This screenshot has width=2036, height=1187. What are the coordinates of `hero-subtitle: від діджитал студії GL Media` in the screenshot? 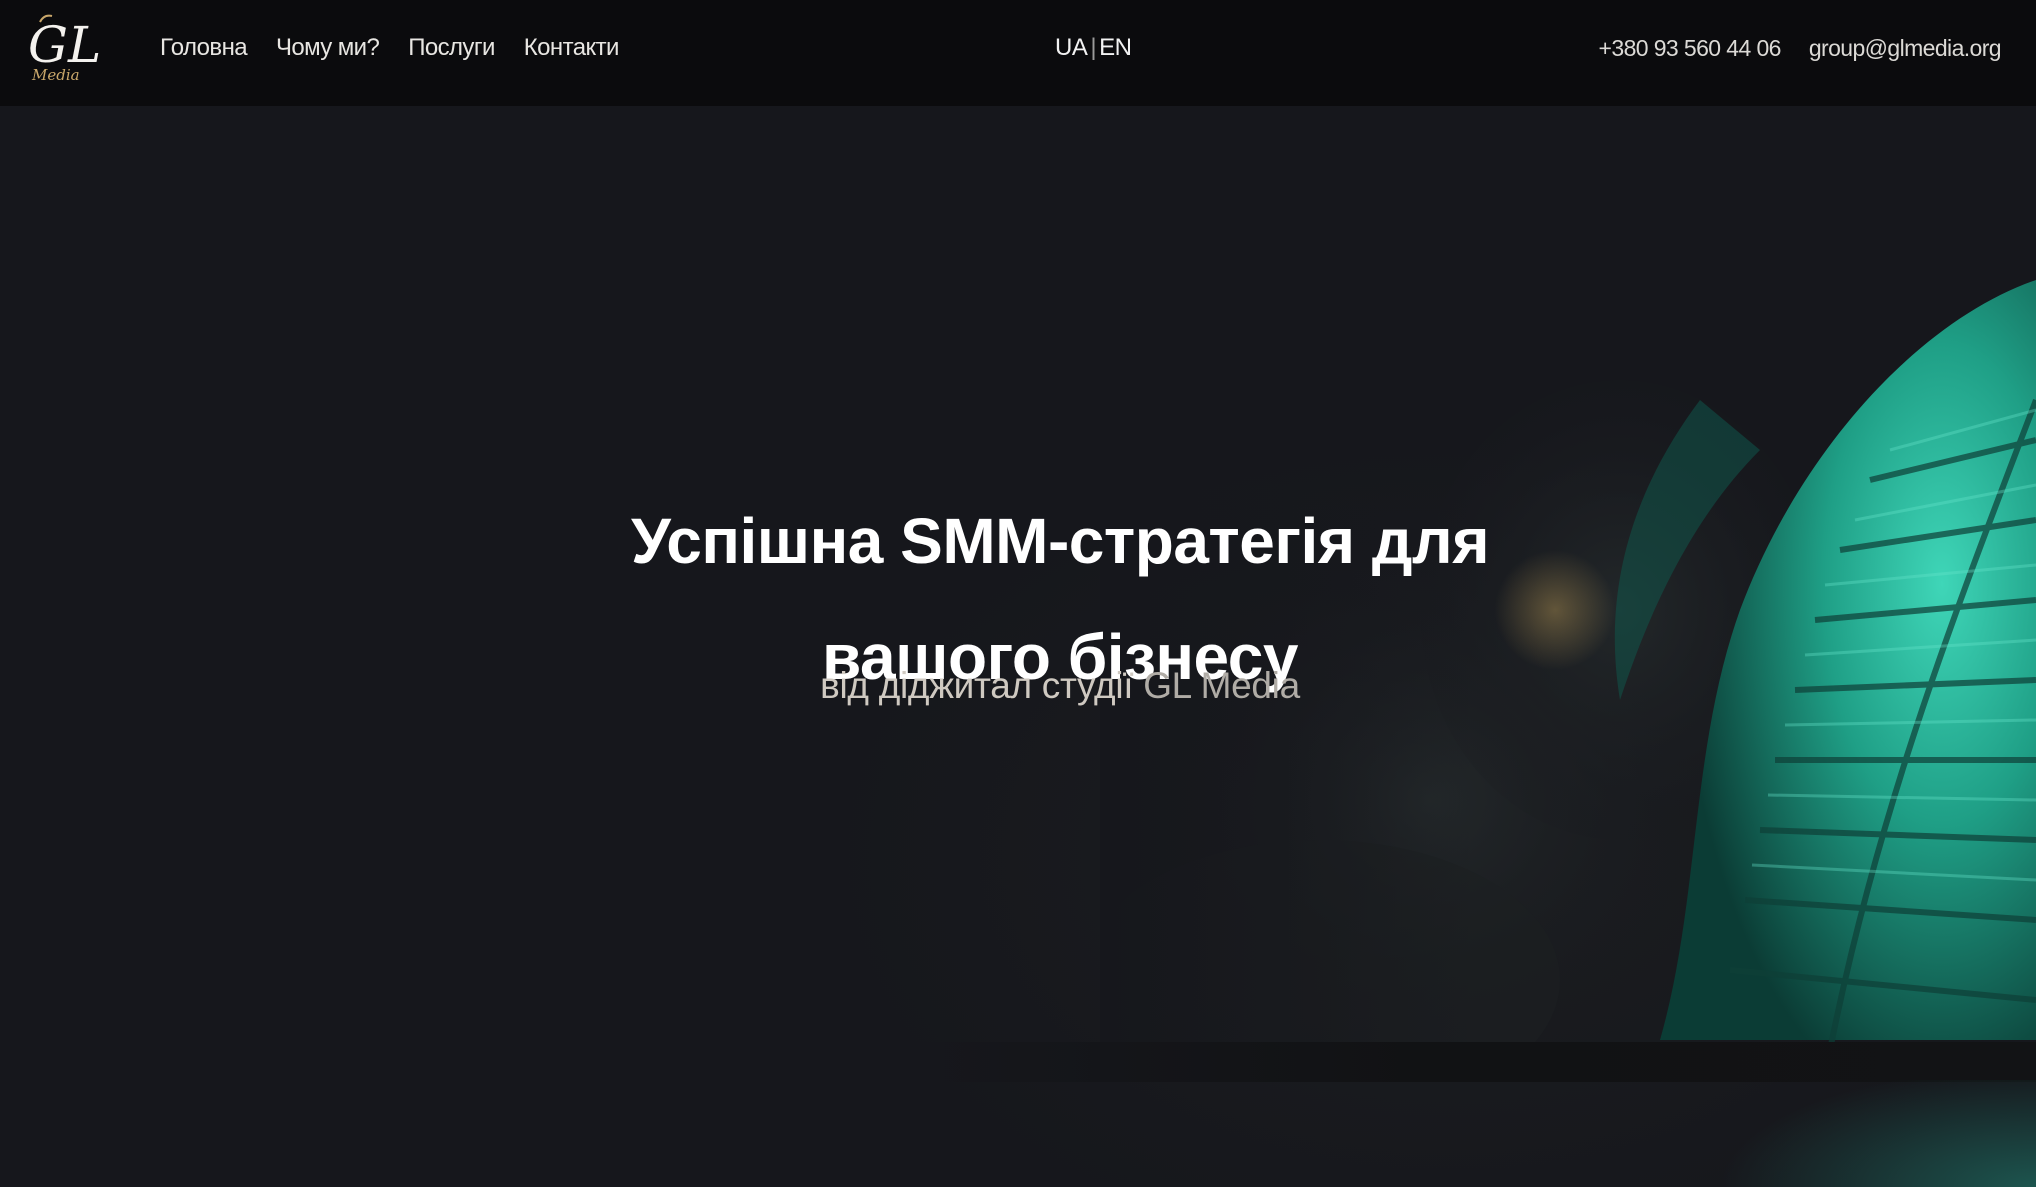 It's located at (1018, 686).